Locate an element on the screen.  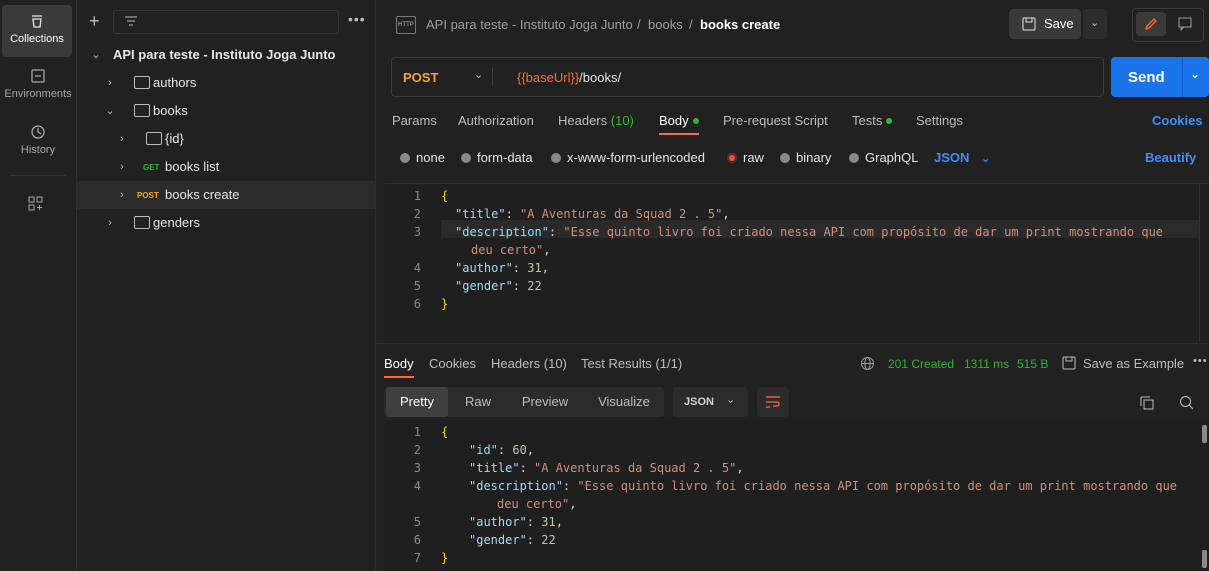
send-button: Send ⌄ is located at coordinates (1160, 77).